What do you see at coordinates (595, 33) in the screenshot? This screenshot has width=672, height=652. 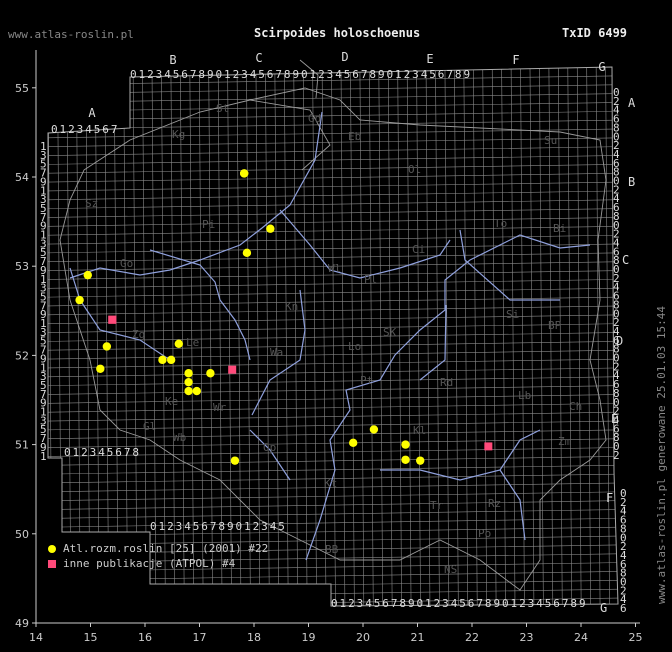 I see `taxon-id: TxID 6499` at bounding box center [595, 33].